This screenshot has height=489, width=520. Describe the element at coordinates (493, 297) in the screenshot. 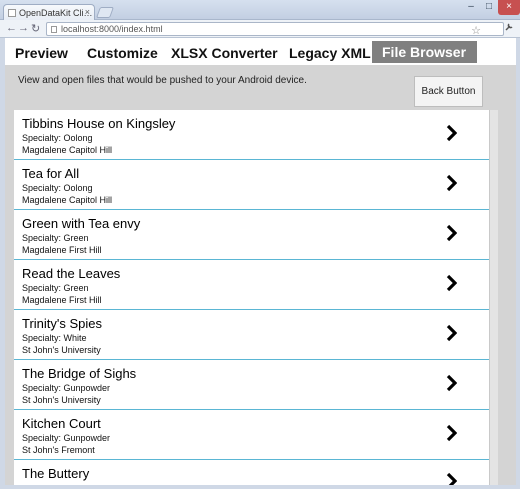

I see `list-scrollbar` at that location.